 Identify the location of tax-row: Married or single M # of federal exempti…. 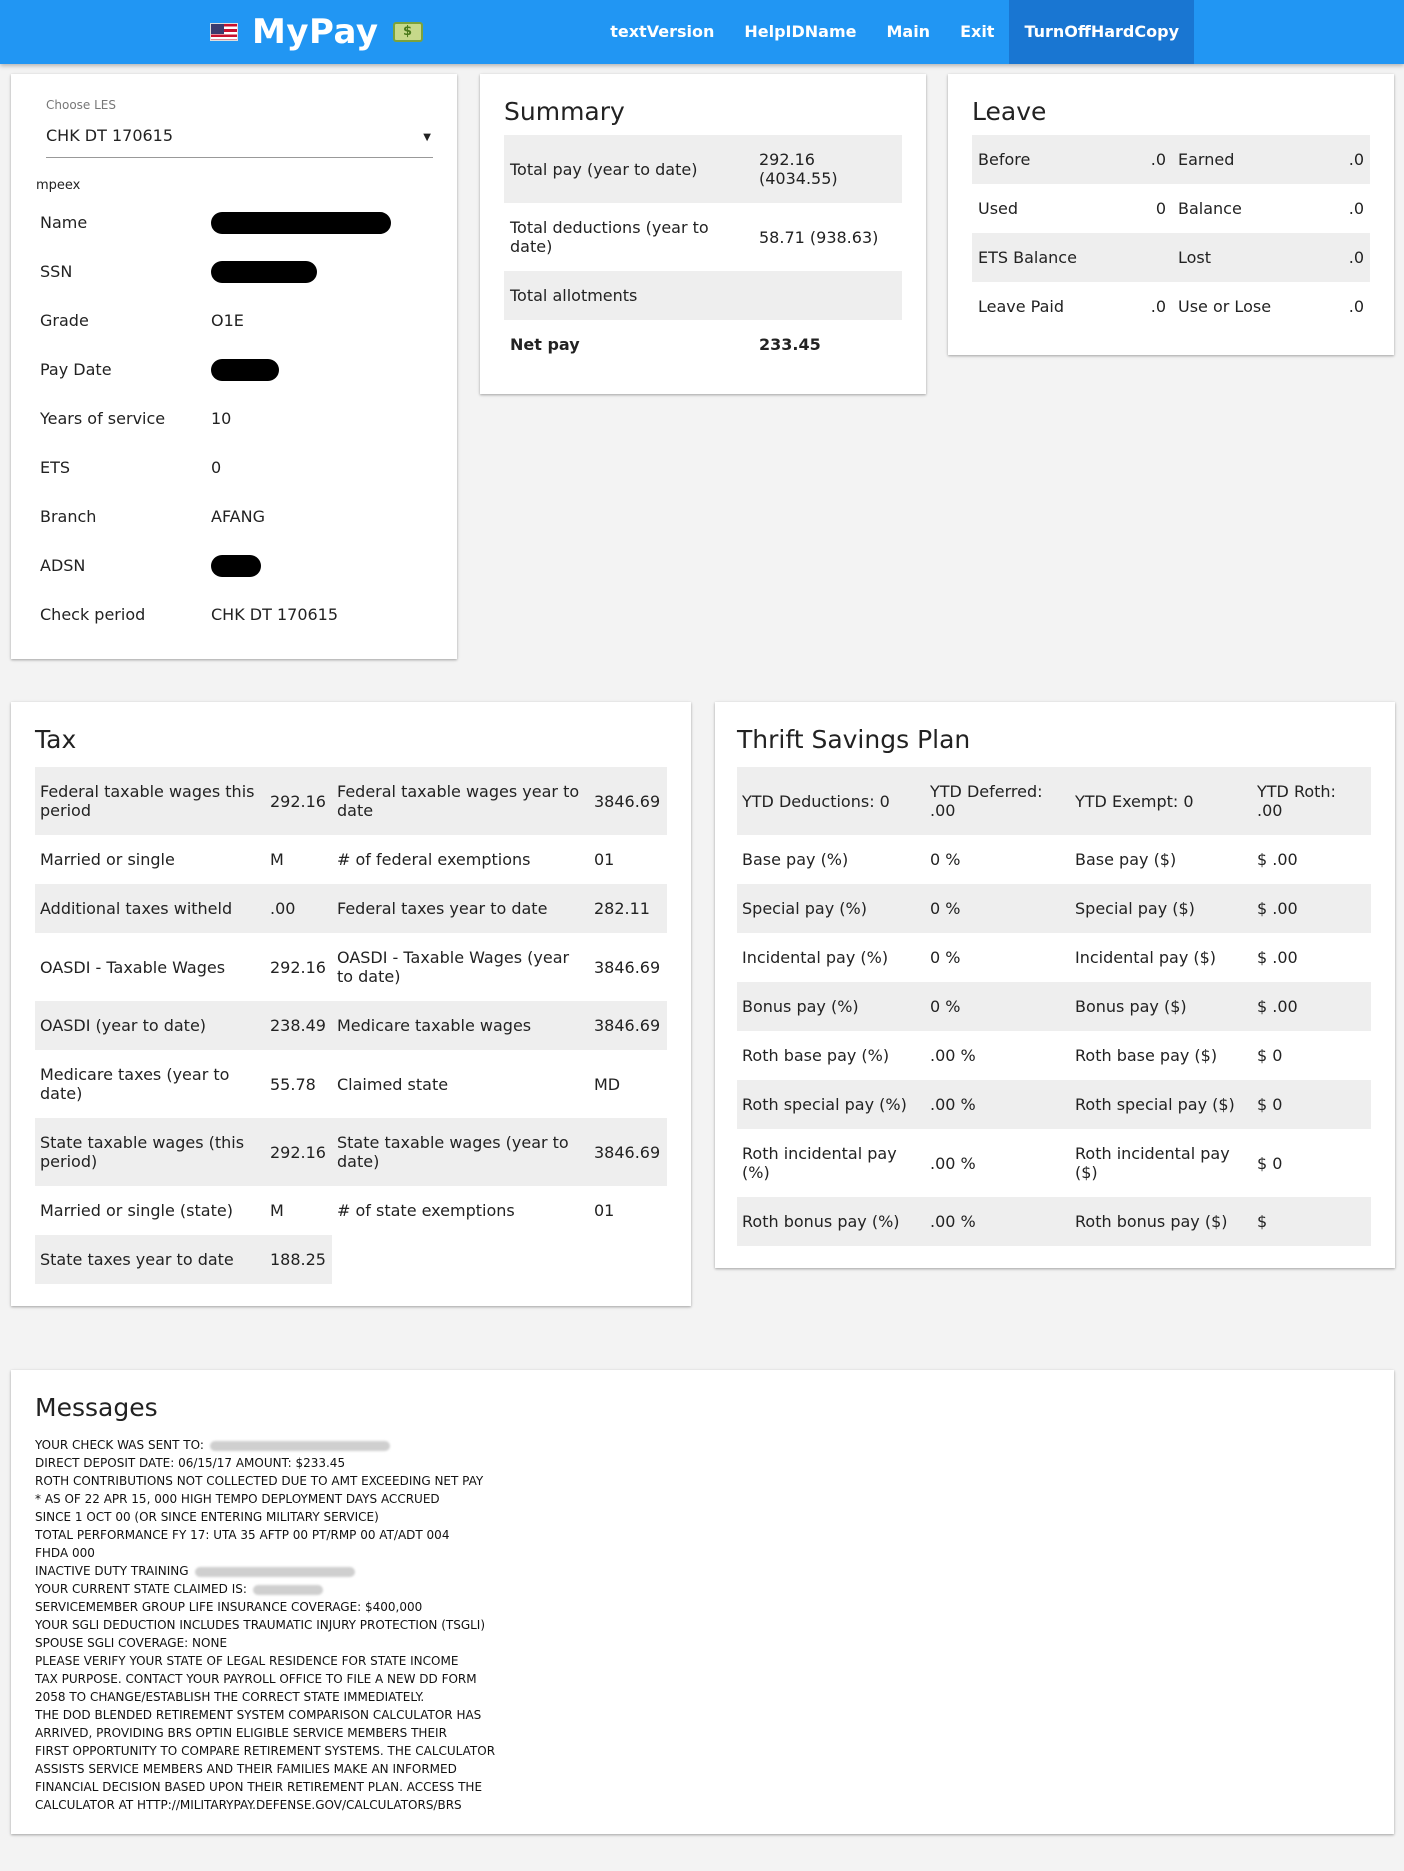
(351, 859).